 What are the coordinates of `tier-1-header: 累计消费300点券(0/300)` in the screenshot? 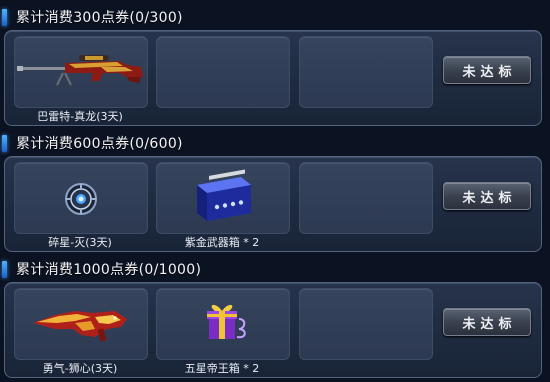 It's located at (275, 17).